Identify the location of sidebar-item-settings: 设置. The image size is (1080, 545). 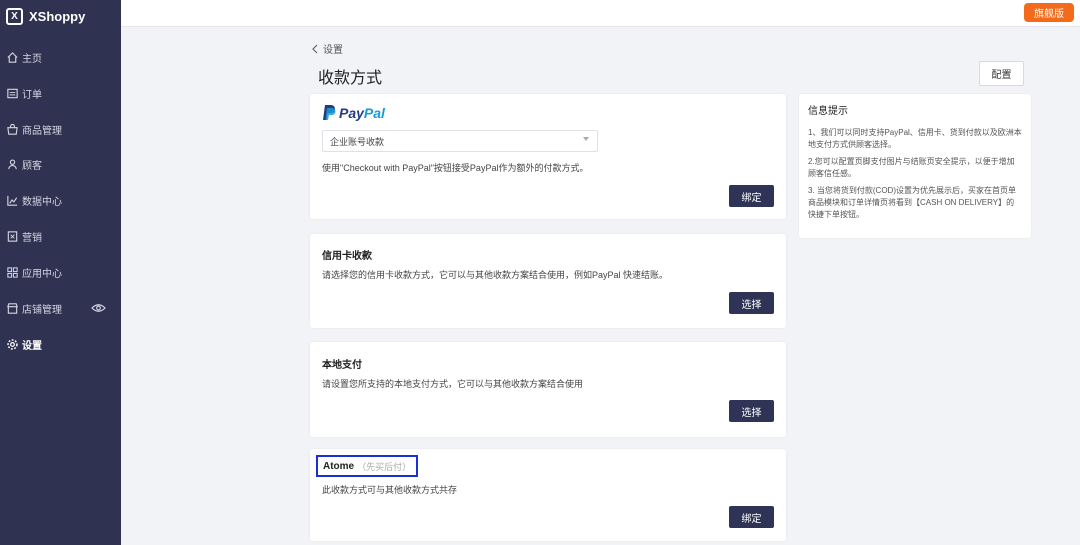
(60, 344).